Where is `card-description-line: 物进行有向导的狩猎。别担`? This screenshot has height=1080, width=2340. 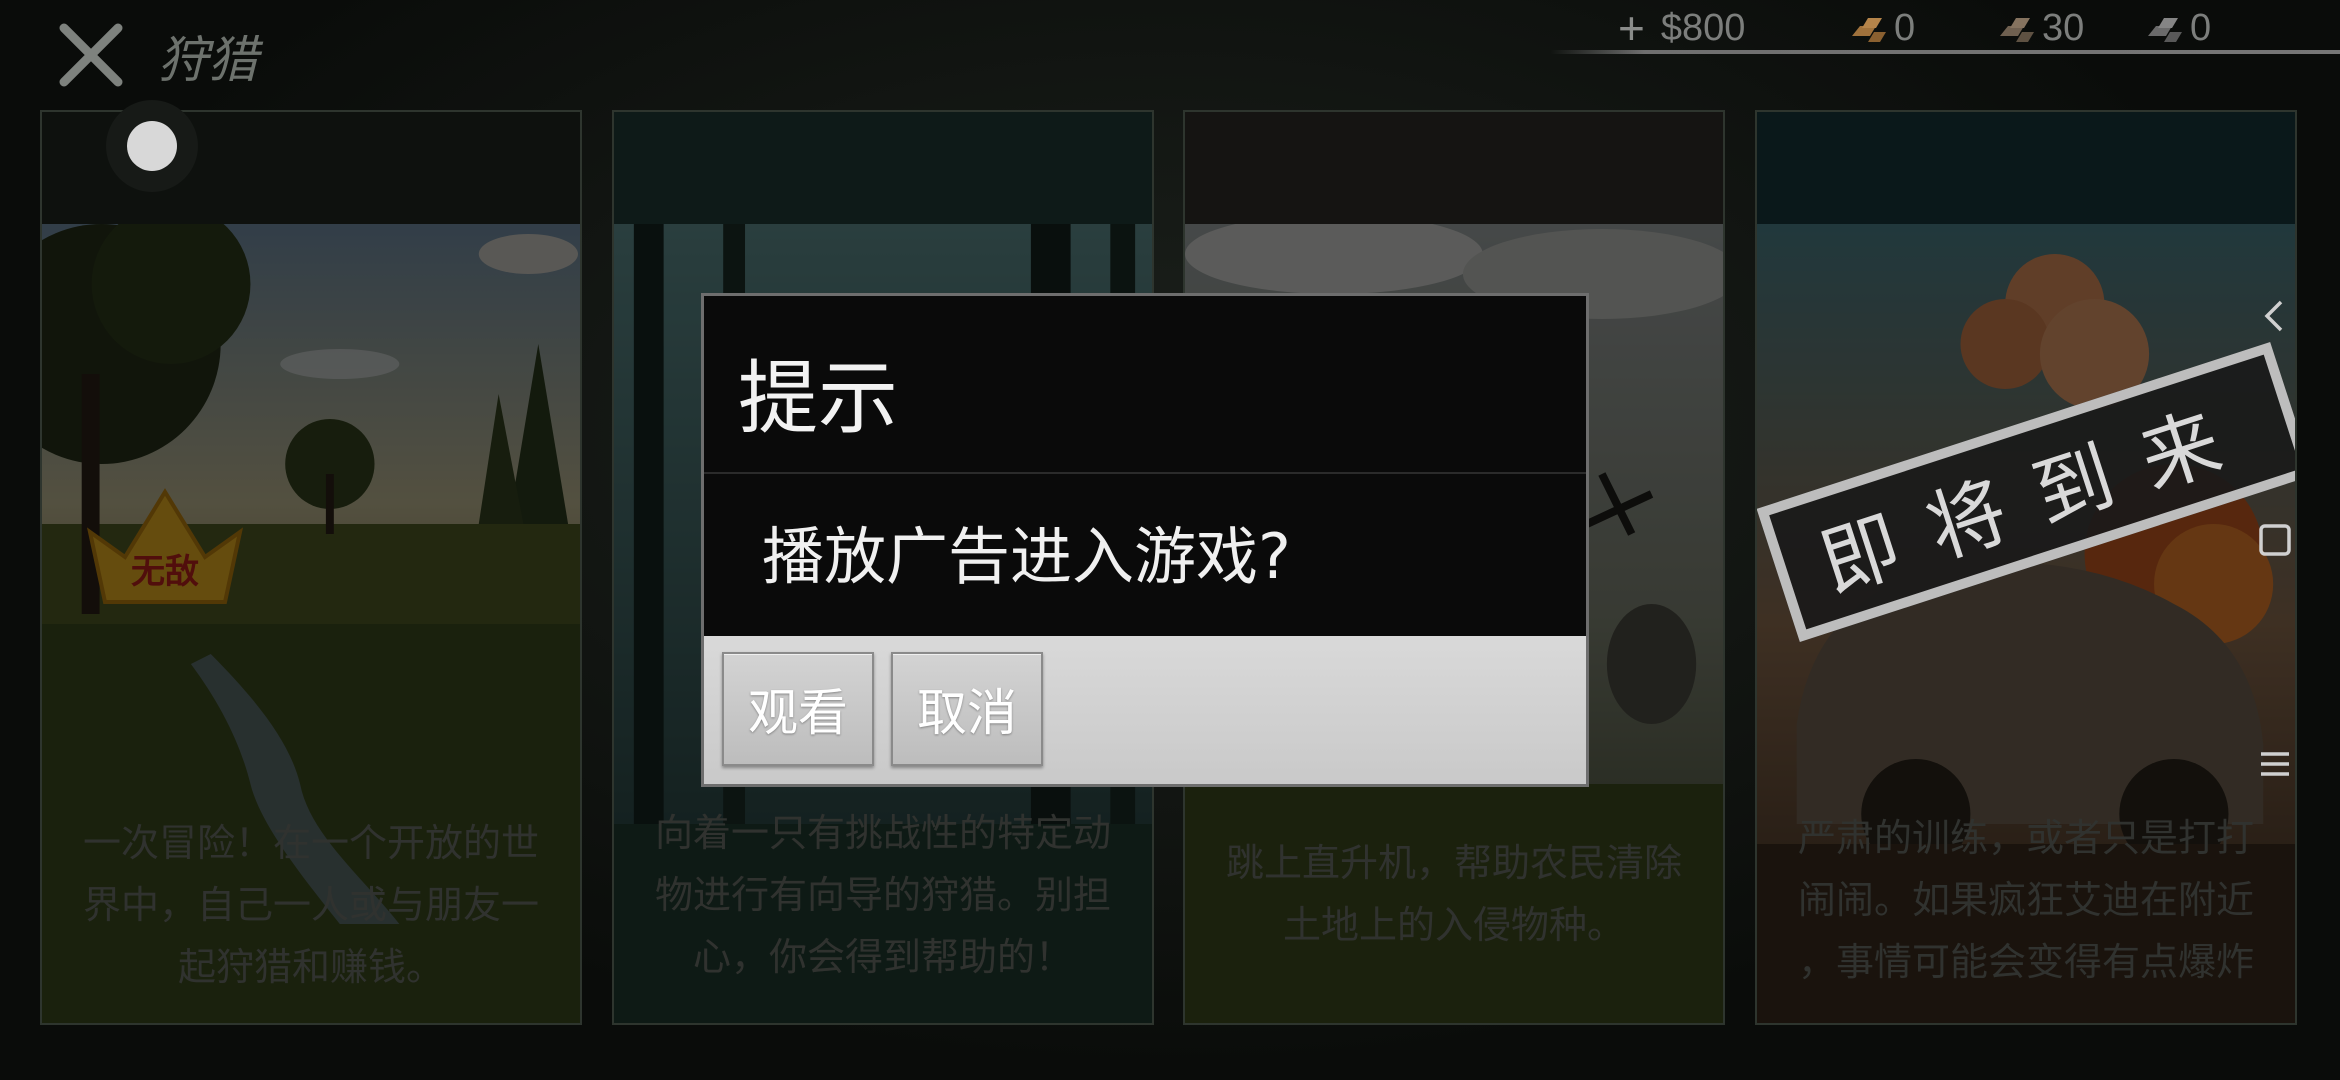
card-description-line: 物进行有向导的狩猎。别担 is located at coordinates (882, 895).